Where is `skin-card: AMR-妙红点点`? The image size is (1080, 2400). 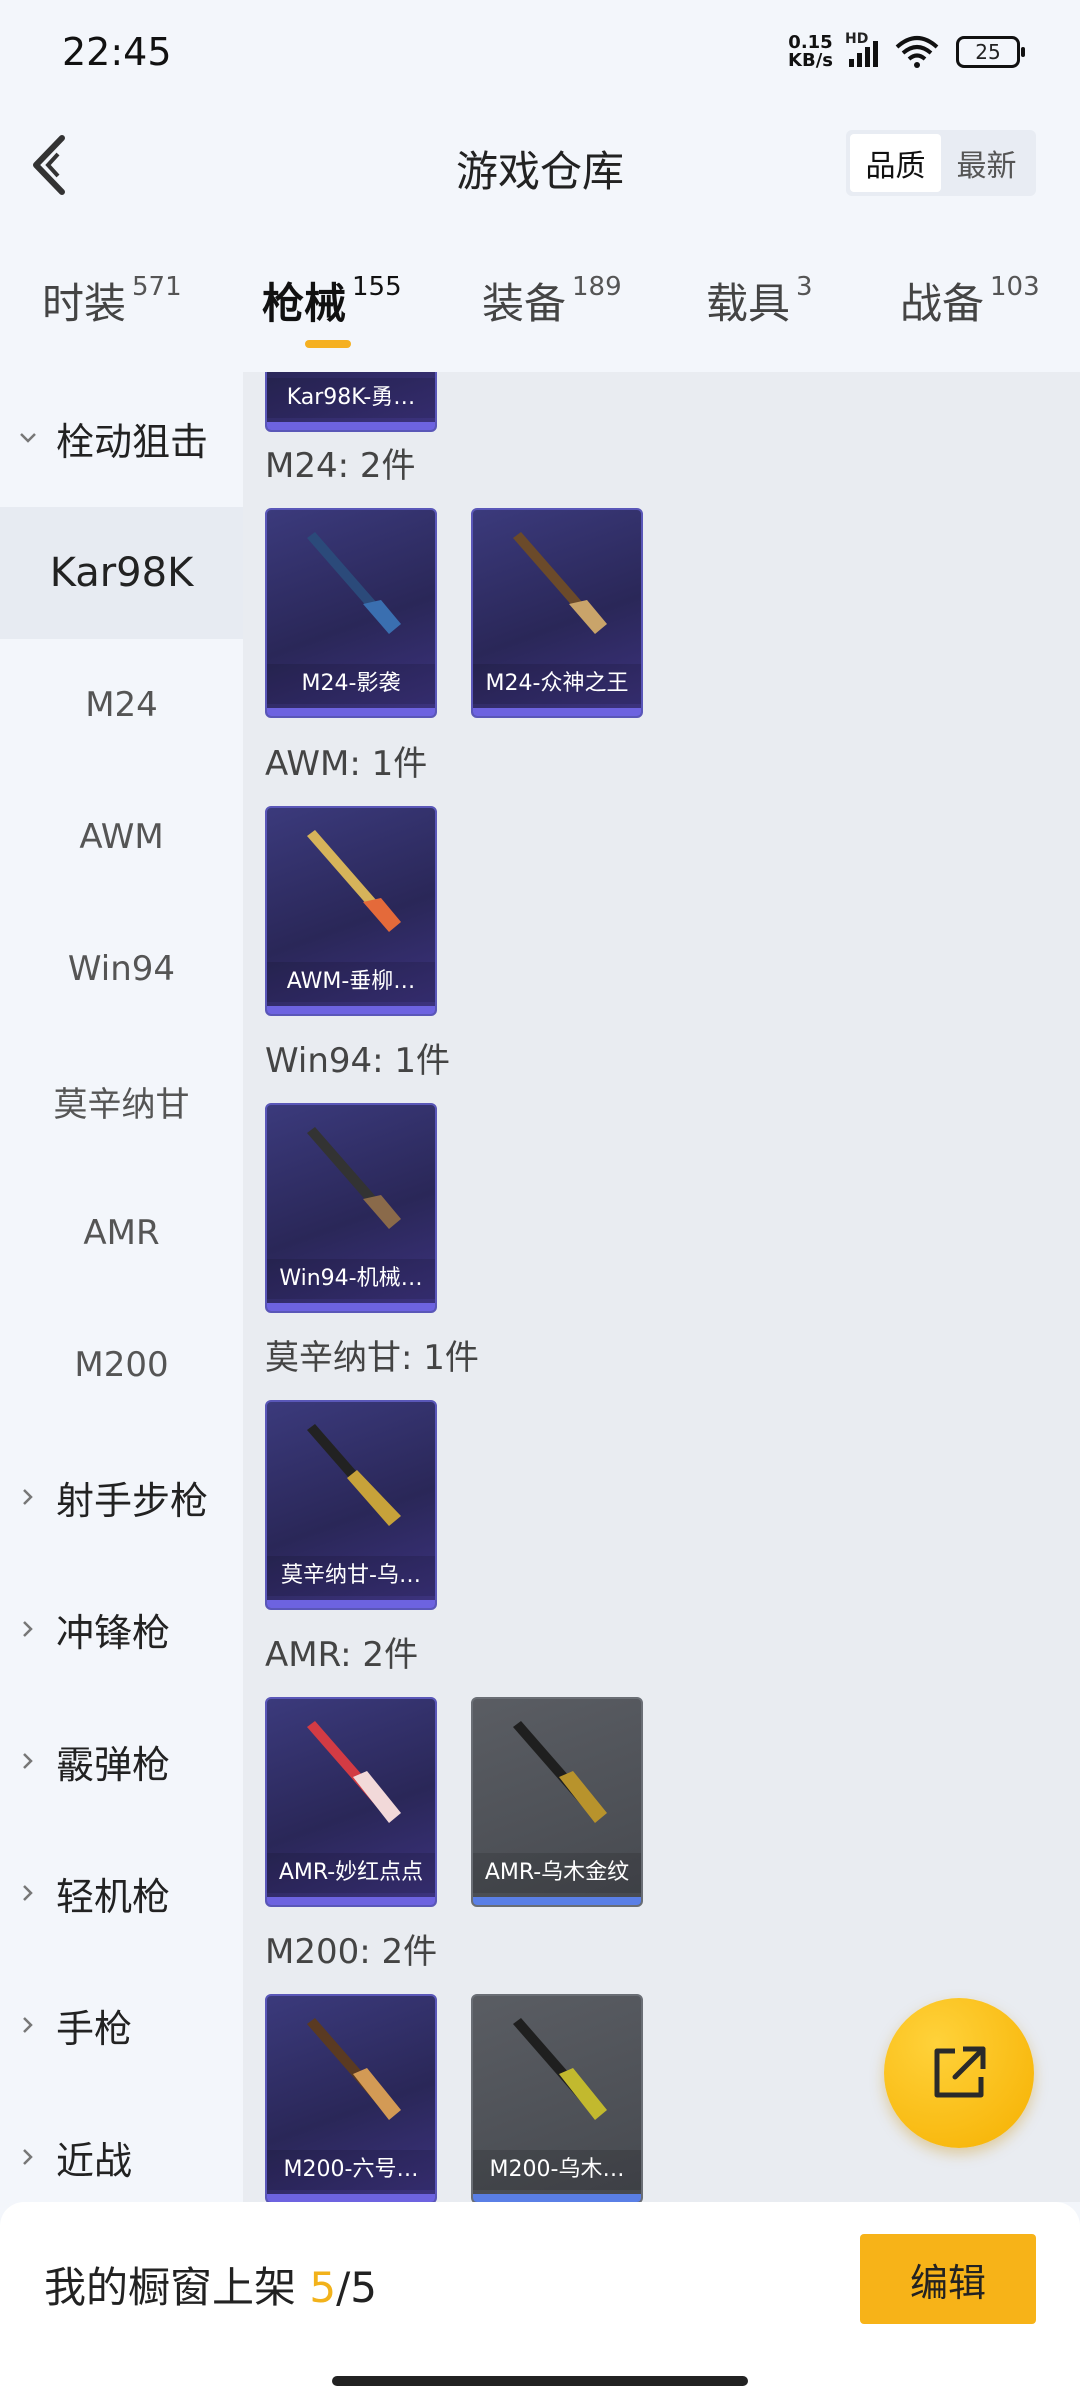 skin-card: AMR-妙红点点 is located at coordinates (351, 1802).